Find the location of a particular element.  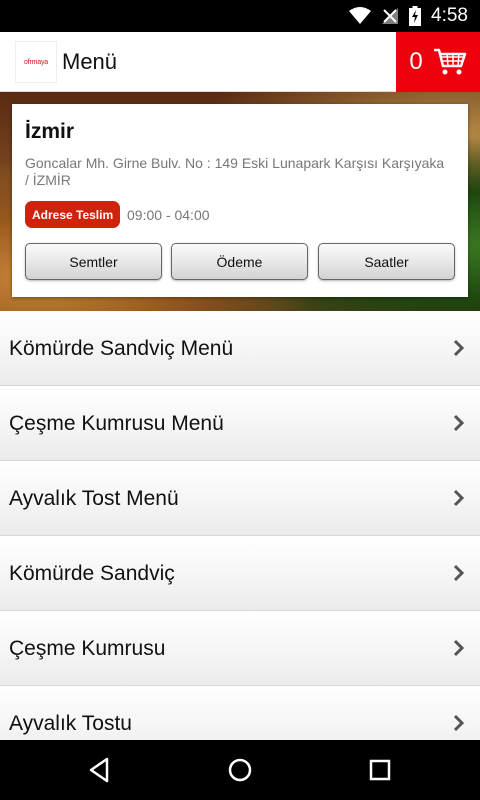

list-item-label: Kömürde Sandviç is located at coordinates (92, 573).